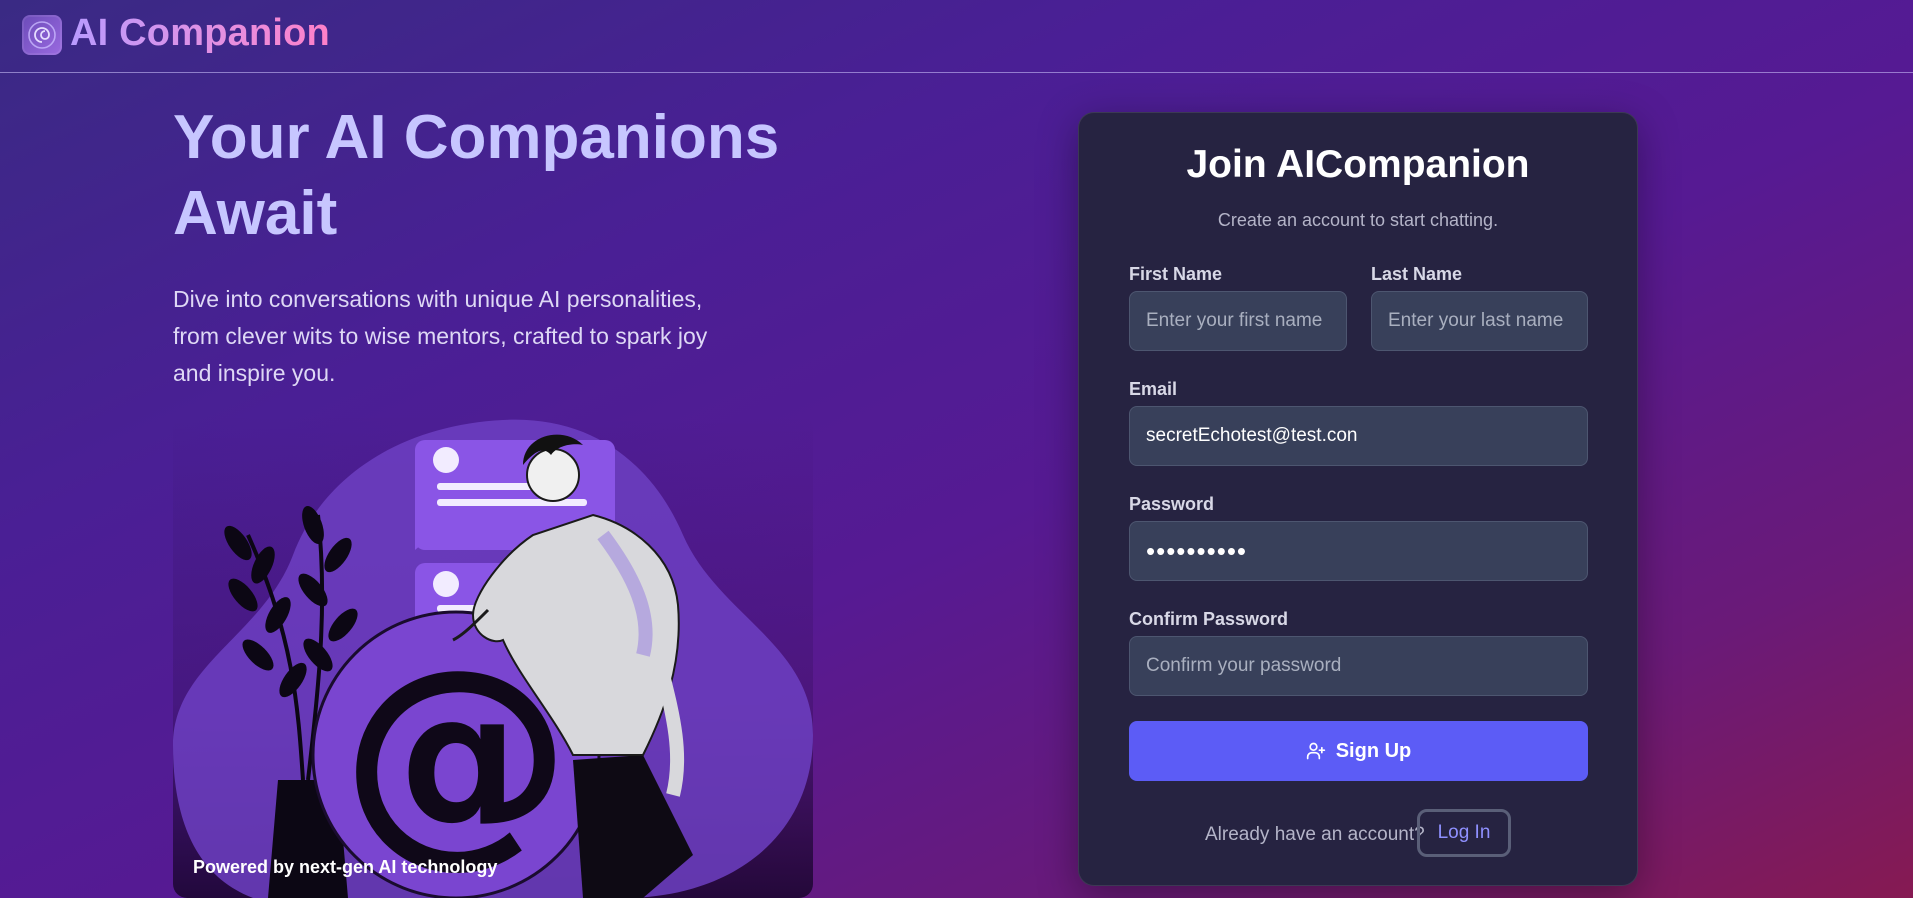 Image resolution: width=1913 pixels, height=898 pixels. I want to click on last-name-label: Last Name, so click(1417, 274).